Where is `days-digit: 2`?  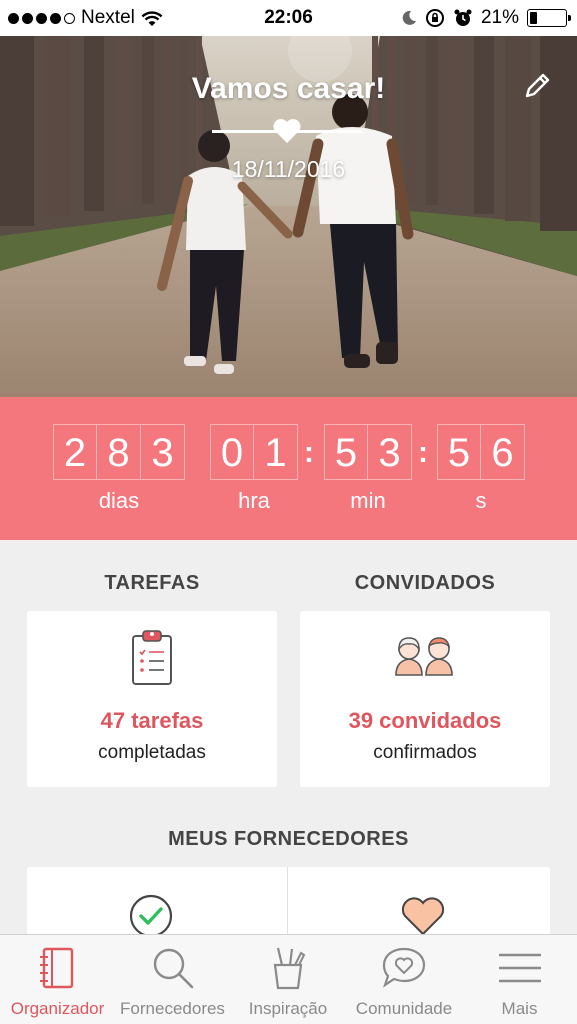 days-digit: 2 is located at coordinates (75, 452).